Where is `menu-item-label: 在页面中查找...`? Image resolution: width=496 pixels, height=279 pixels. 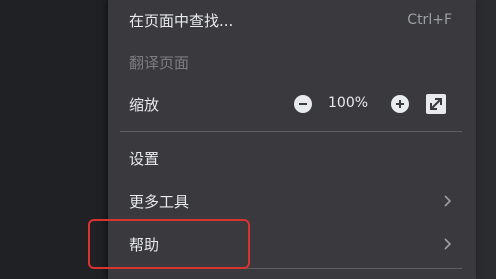 menu-item-label: 在页面中查找... is located at coordinates (181, 20).